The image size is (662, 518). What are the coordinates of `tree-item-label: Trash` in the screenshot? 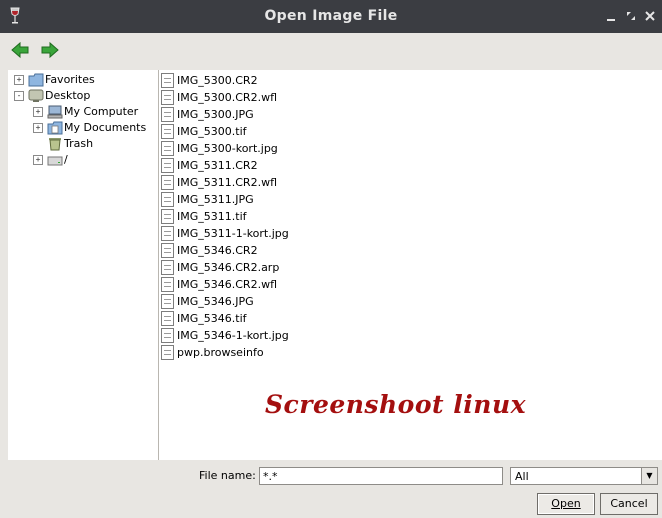 It's located at (79, 143).